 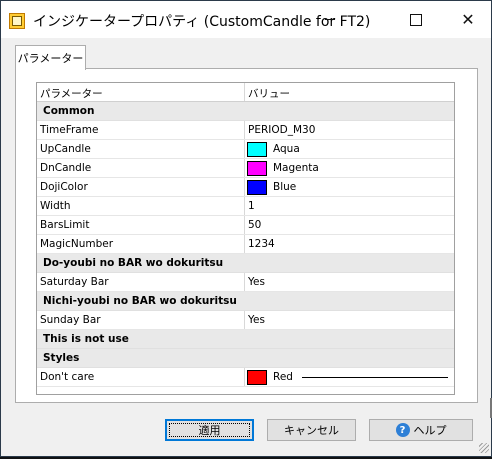 I want to click on grid-param-row: DojiColor Blue, so click(x=245, y=187).